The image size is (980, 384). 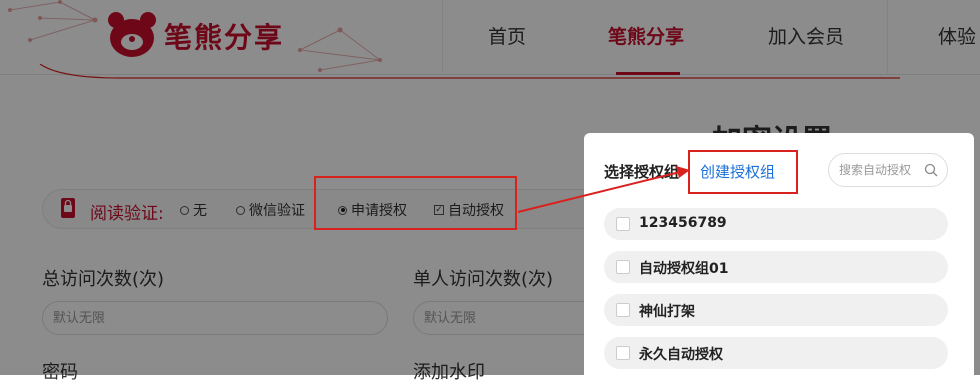 I want to click on auth-group-item: 神仙打架, so click(x=776, y=310).